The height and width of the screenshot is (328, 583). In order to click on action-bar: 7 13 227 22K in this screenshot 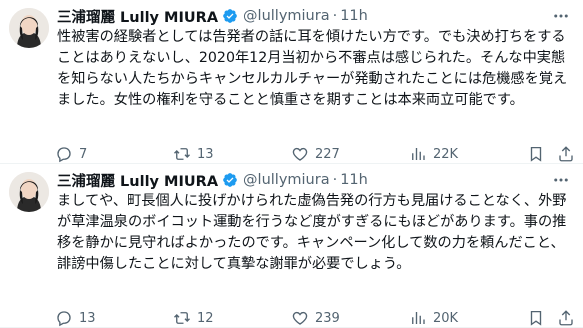, I will do `click(315, 154)`.